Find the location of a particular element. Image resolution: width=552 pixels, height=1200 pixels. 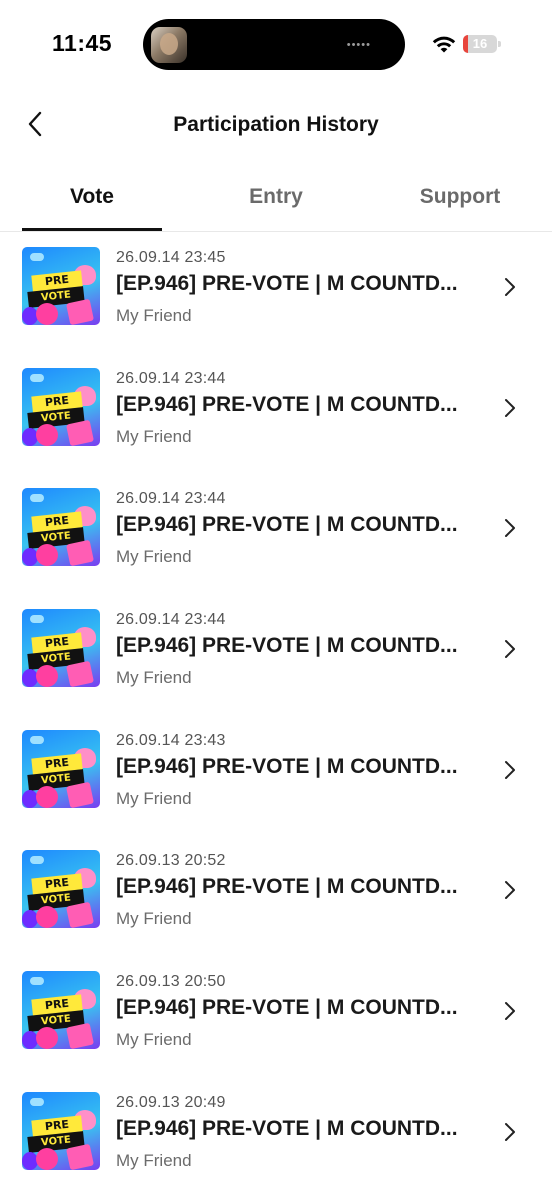

status-bar: 11:45 ••••• 16 is located at coordinates (276, 44).